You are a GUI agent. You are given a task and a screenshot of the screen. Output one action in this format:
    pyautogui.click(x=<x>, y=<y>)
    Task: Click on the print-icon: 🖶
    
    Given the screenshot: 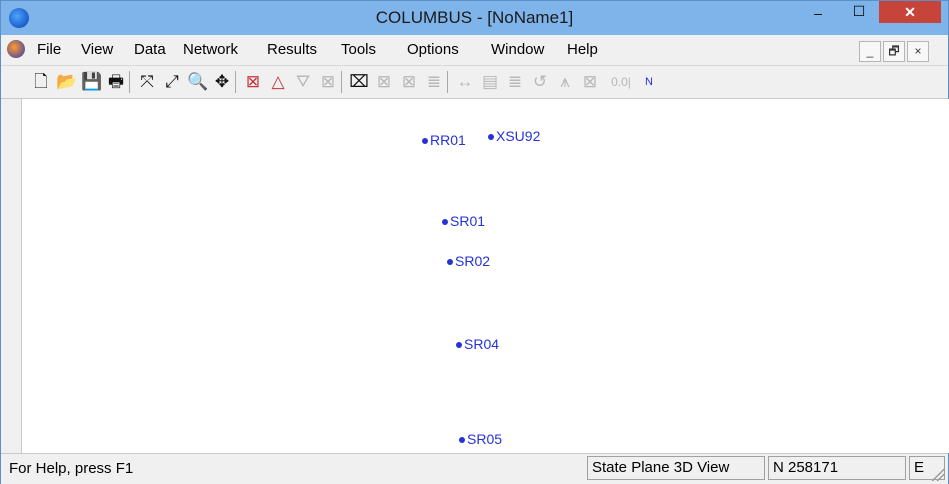 What is the action you would take?
    pyautogui.click(x=116, y=82)
    